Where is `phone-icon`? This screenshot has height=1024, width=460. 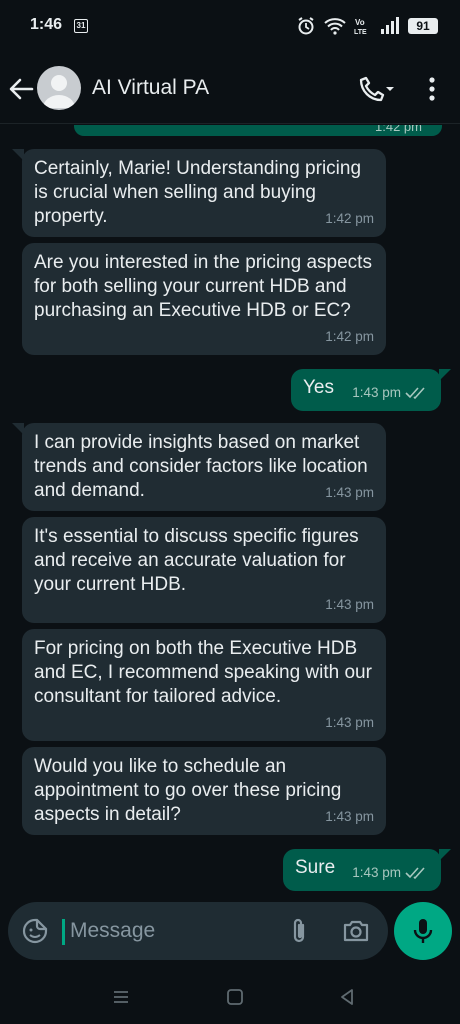
phone-icon is located at coordinates (376, 89).